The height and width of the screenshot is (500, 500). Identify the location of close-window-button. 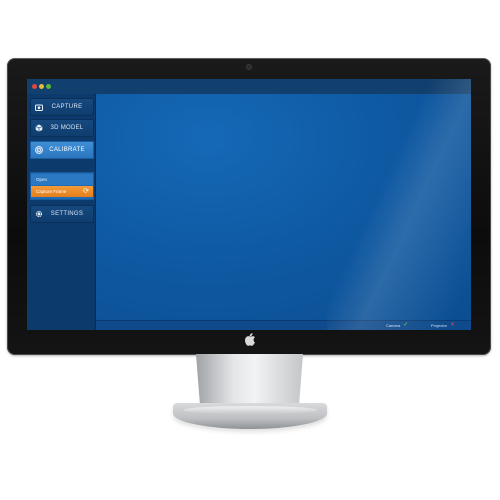
(34, 86).